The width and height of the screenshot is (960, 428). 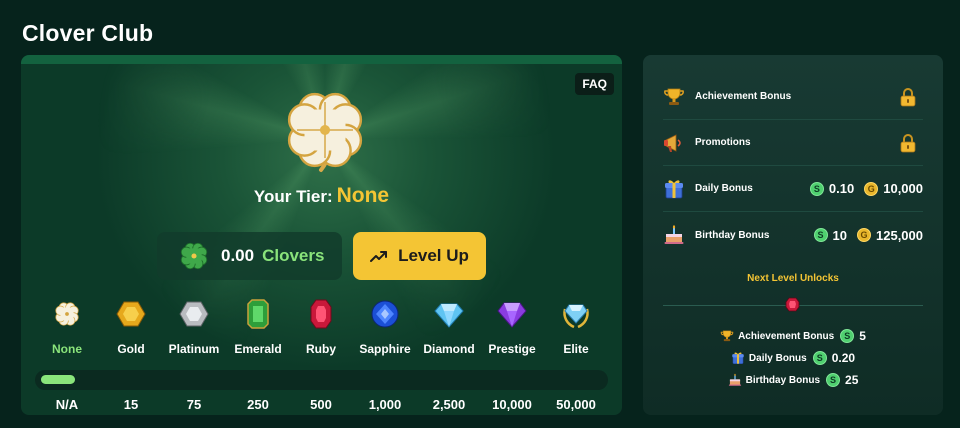 I want to click on faq-button: FAQ, so click(x=594, y=84).